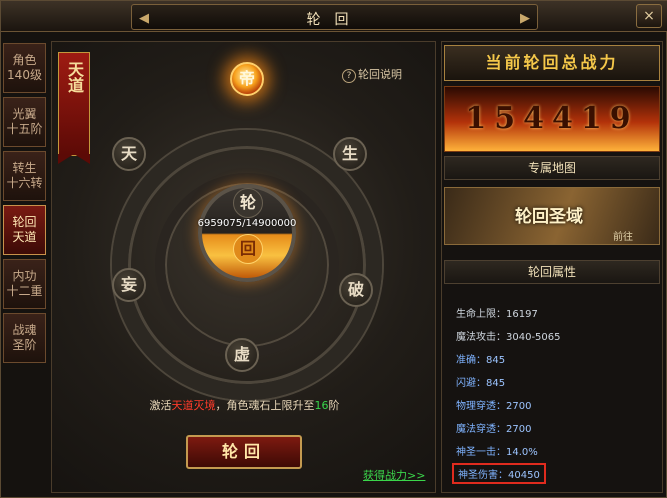  I want to click on stat-value: 14.0%, so click(522, 452).